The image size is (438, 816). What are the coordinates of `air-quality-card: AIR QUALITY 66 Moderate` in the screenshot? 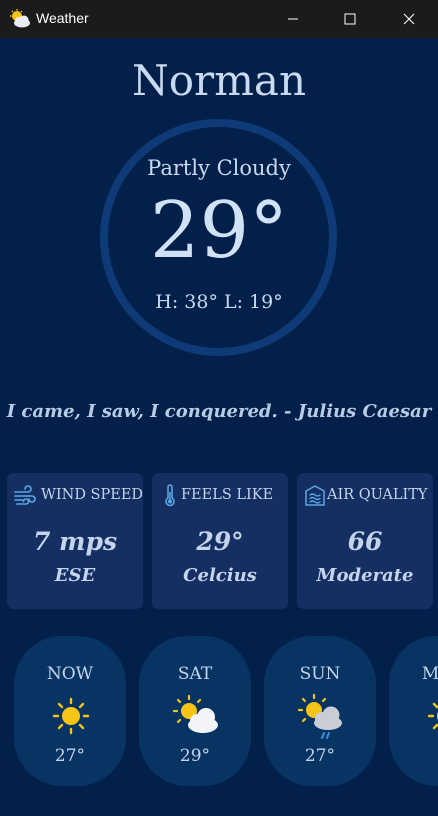 It's located at (365, 541).